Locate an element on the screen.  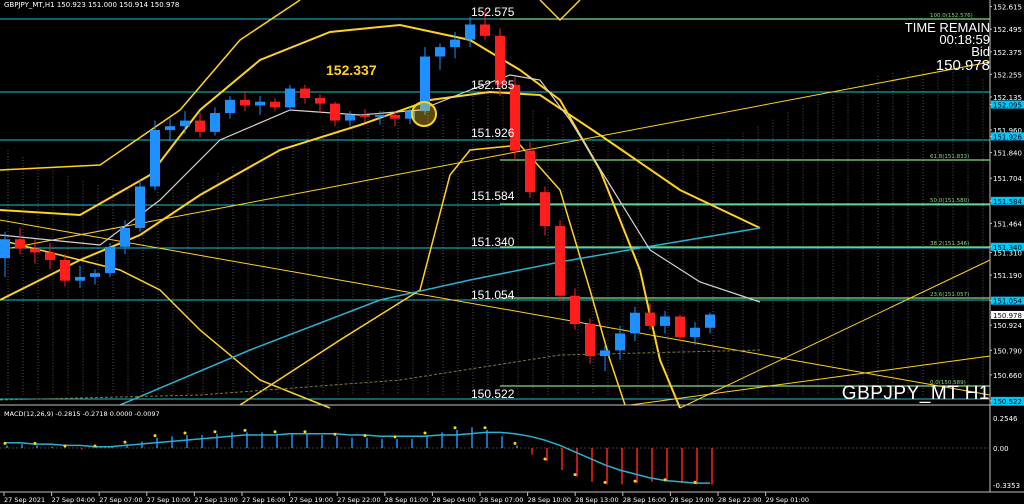
fib-label: 23.6(151.057) is located at coordinates (949, 295).